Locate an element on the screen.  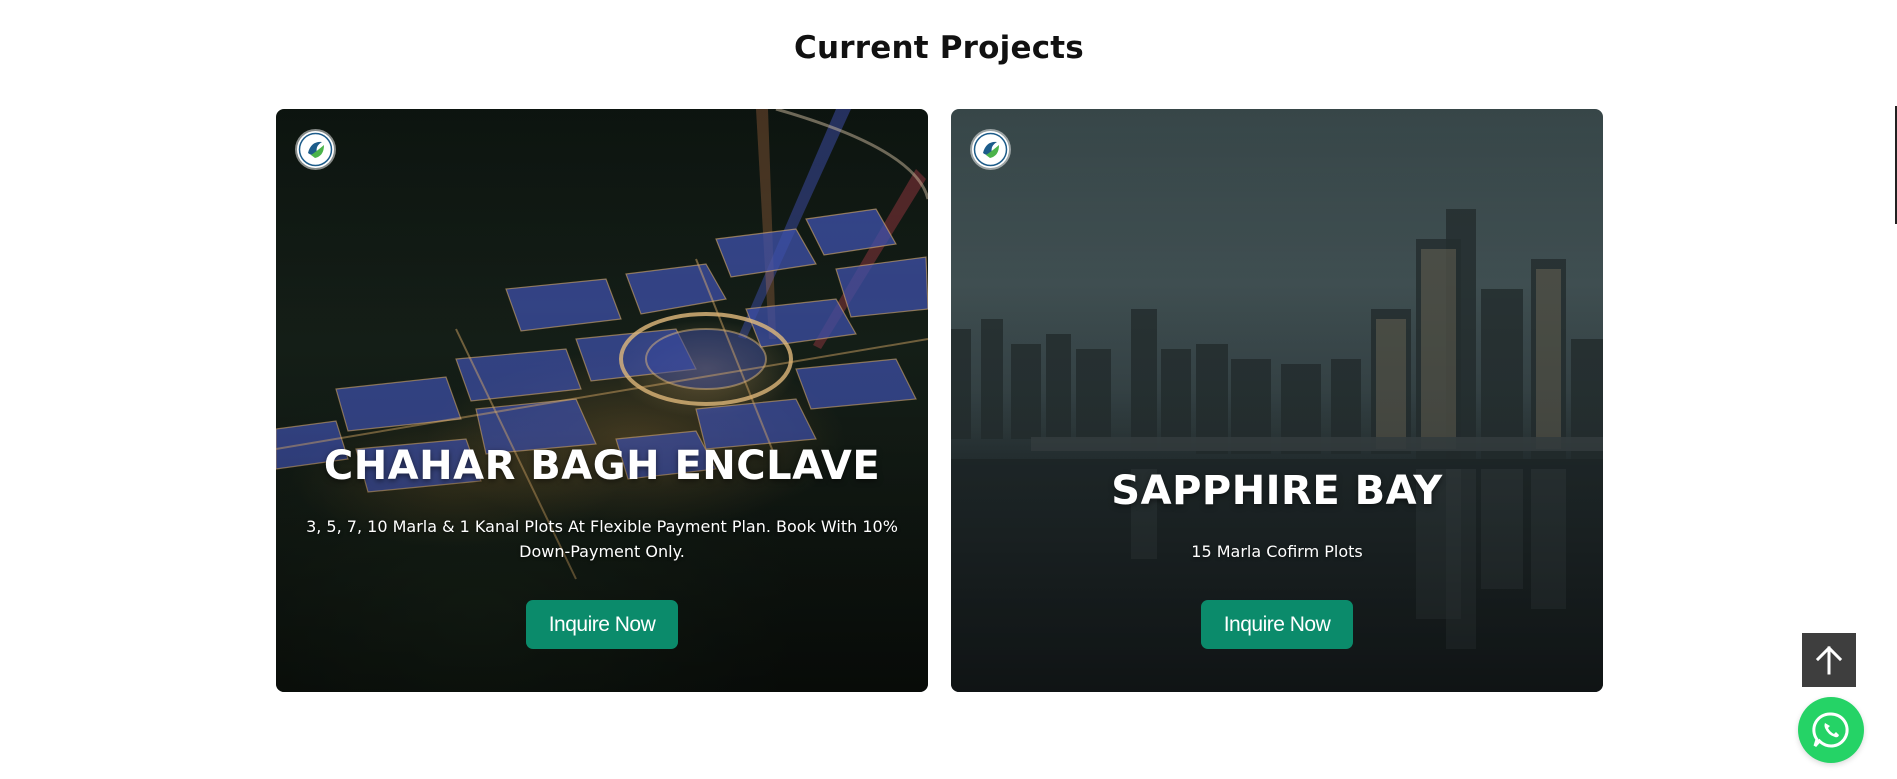
whatsapp-button is located at coordinates (1831, 730).